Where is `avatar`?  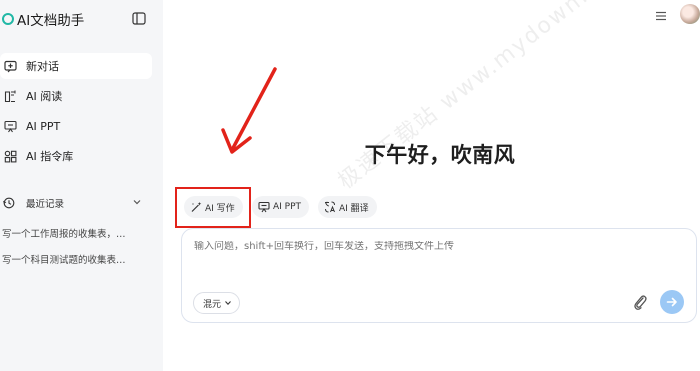 avatar is located at coordinates (690, 14).